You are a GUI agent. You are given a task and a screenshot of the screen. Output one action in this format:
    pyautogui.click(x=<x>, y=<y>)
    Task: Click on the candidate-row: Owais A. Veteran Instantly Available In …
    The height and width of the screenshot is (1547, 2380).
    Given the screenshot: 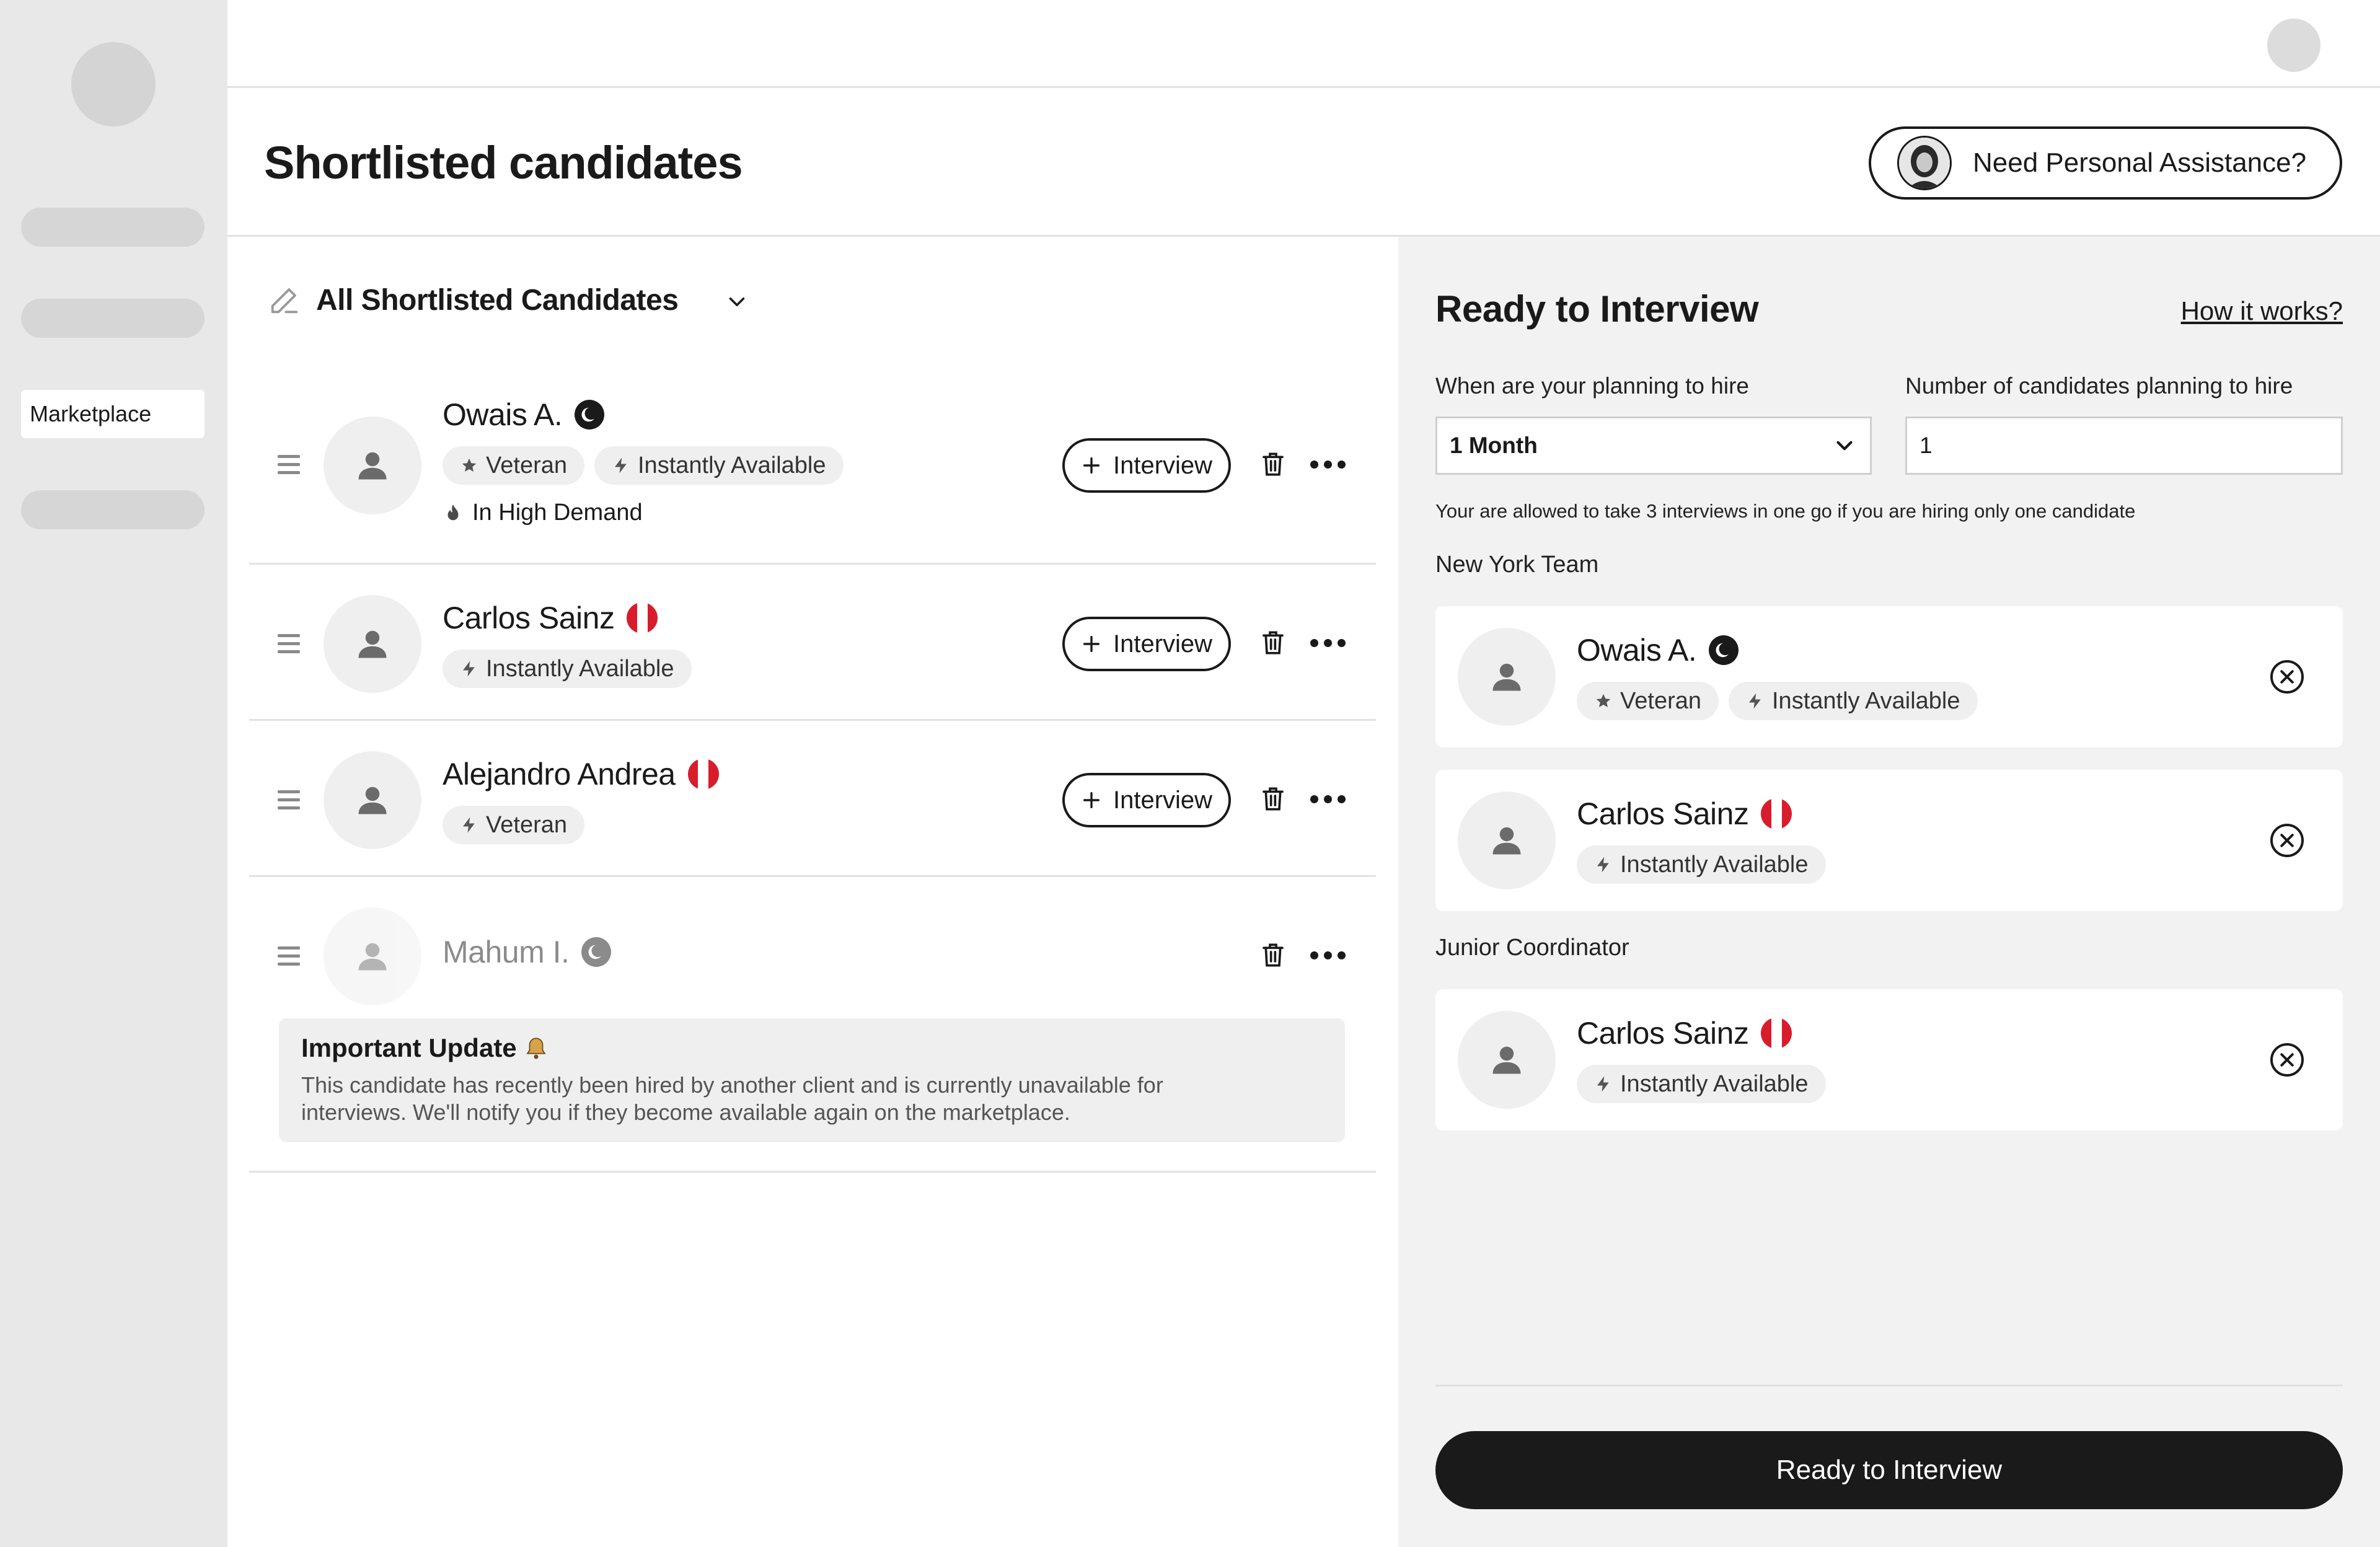 What is the action you would take?
    pyautogui.click(x=812, y=468)
    